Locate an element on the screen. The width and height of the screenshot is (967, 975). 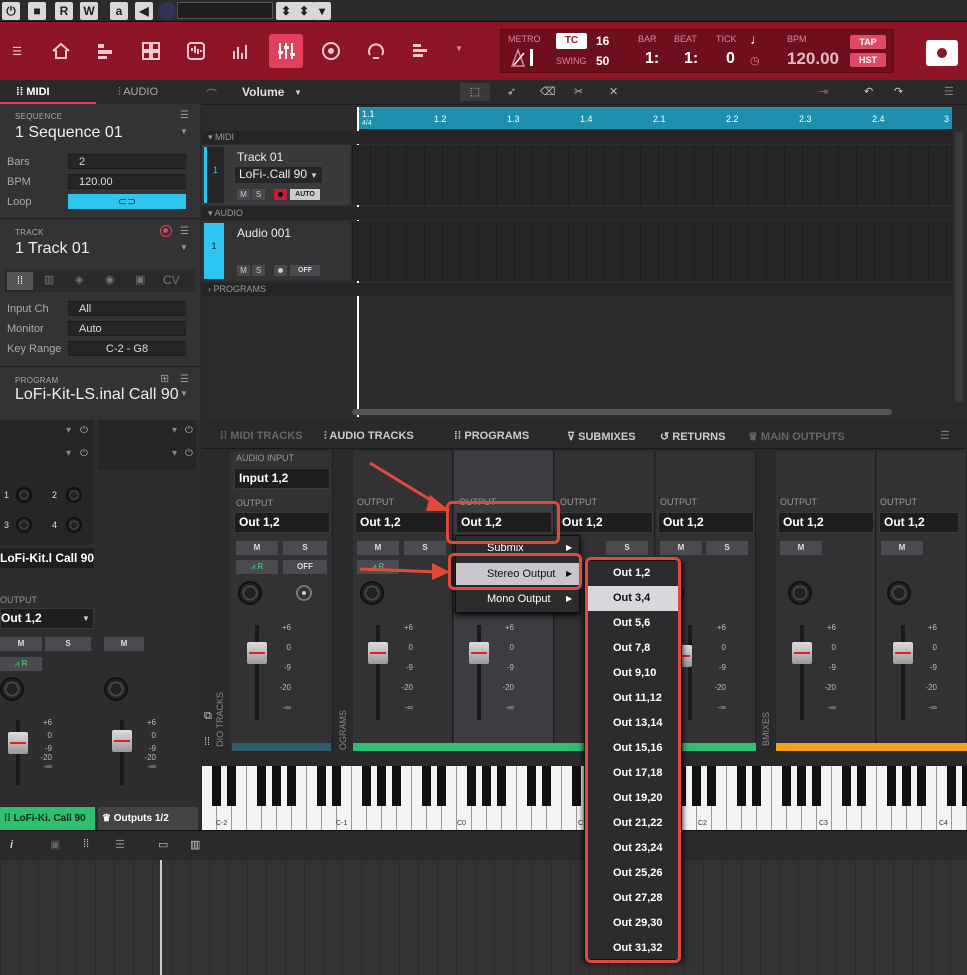
track-program-select: LoFi-.Call 90 is located at coordinates (278, 175).